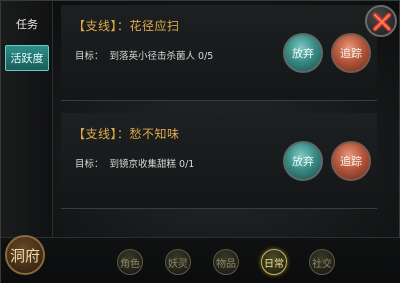  What do you see at coordinates (27, 119) in the screenshot?
I see `left-tab-strip: 任务 活跃度` at bounding box center [27, 119].